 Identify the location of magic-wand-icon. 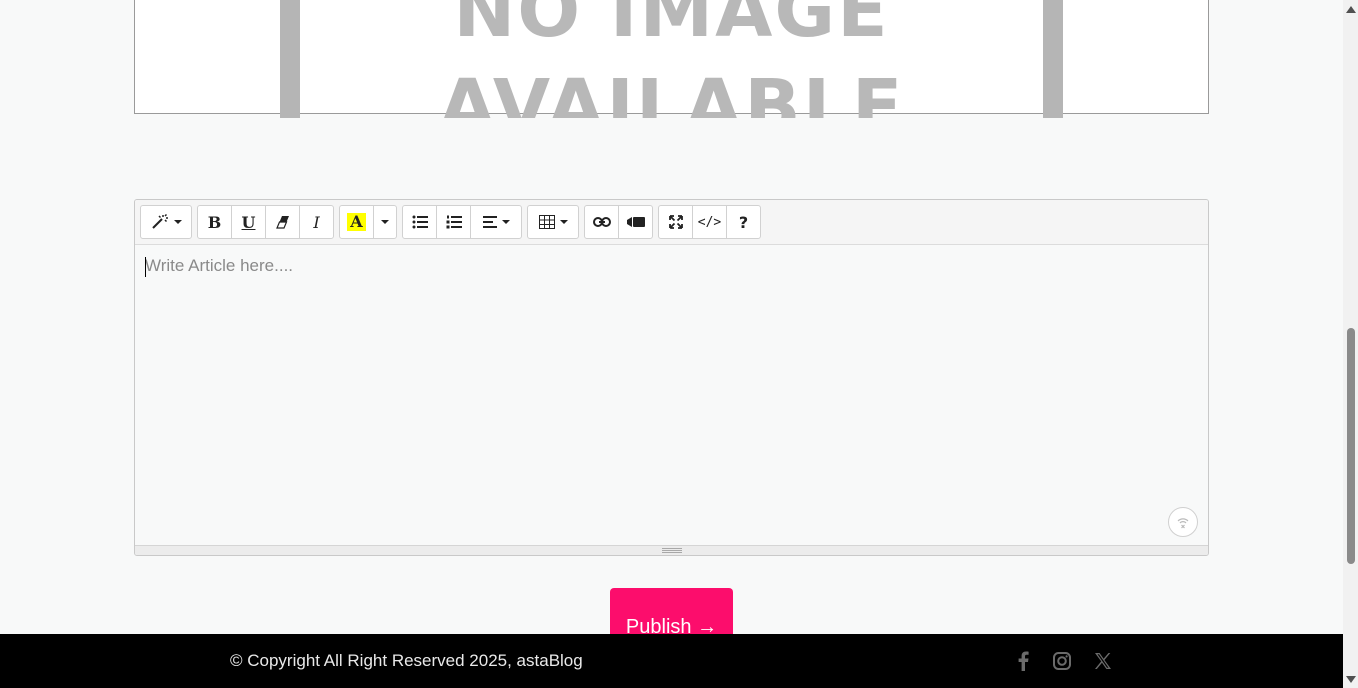
(159, 221).